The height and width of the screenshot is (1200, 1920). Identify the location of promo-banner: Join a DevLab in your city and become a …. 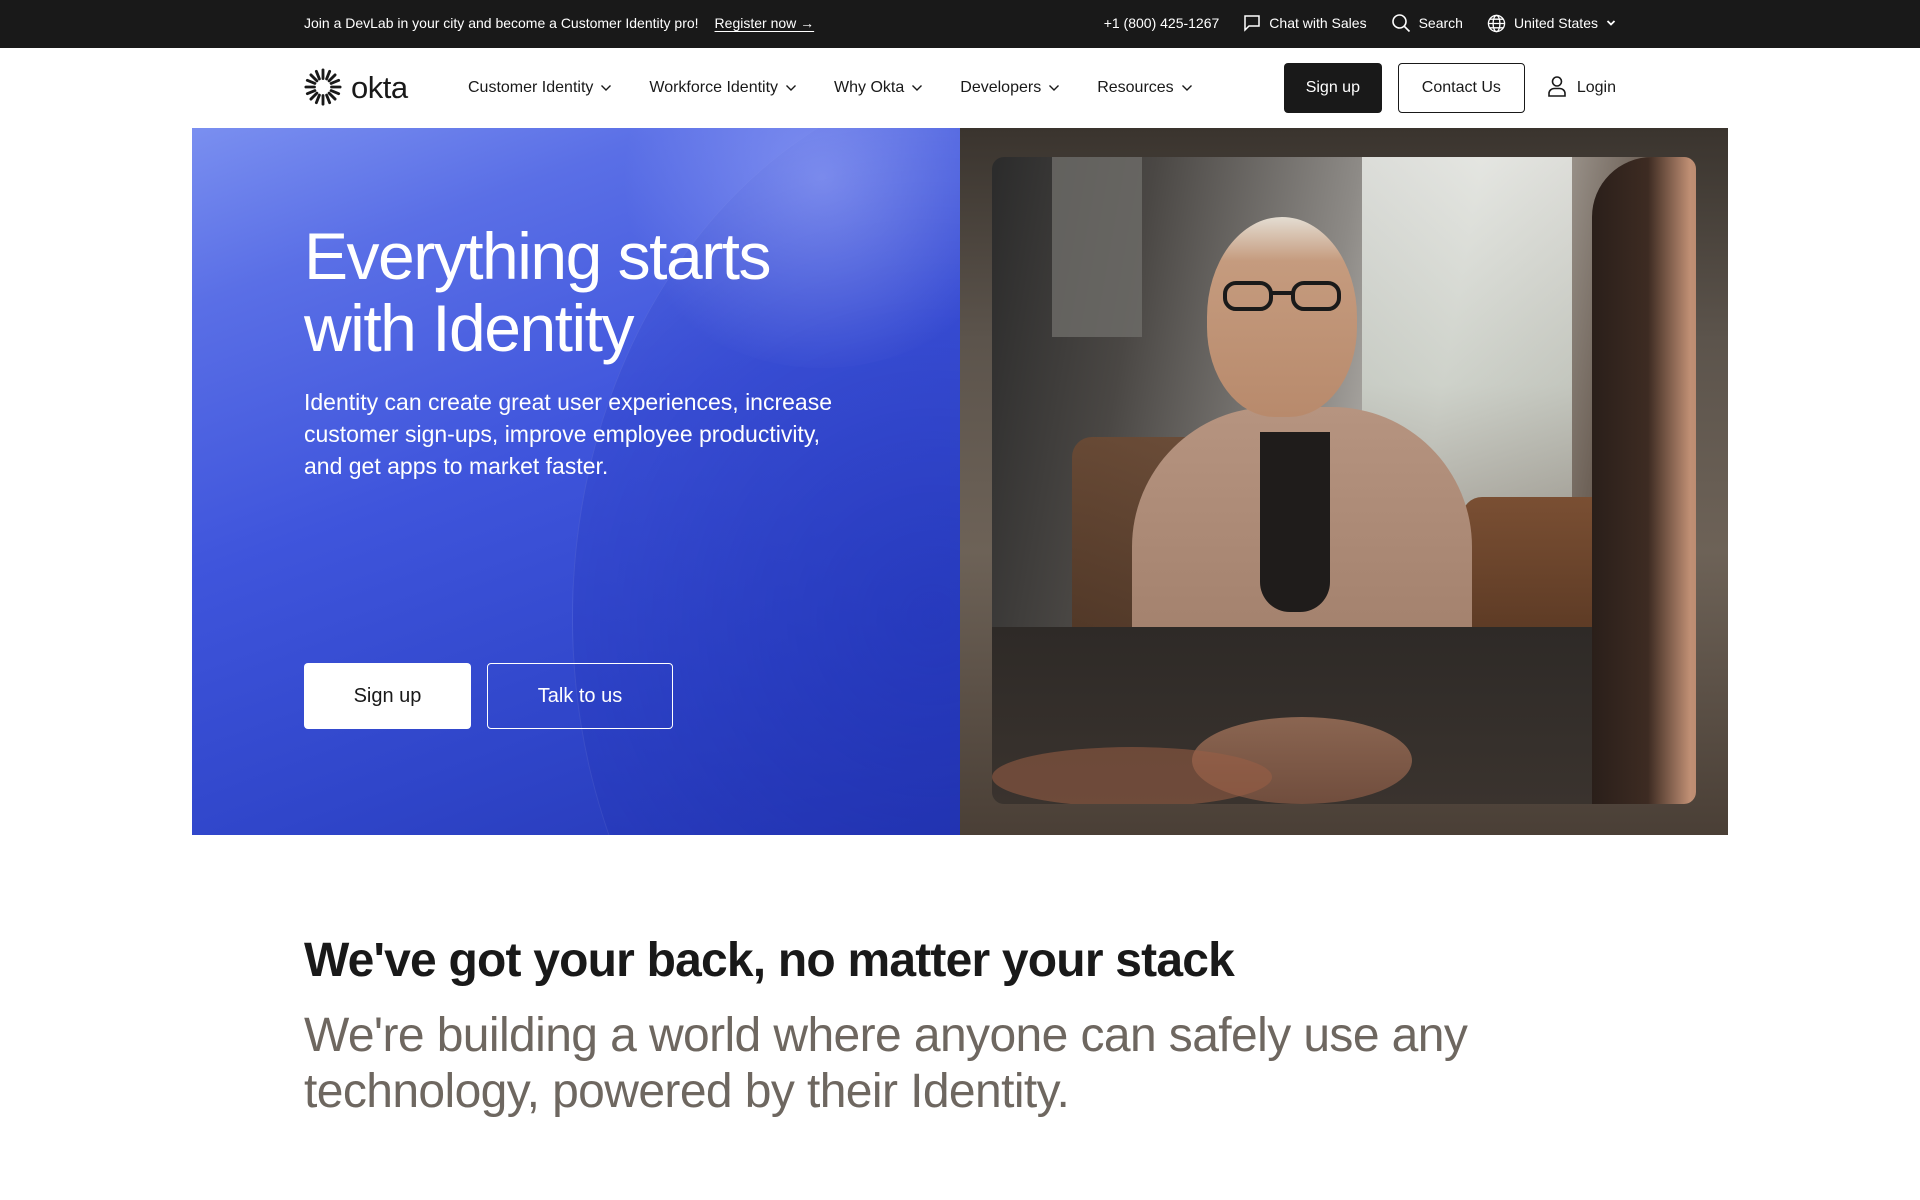
(559, 23).